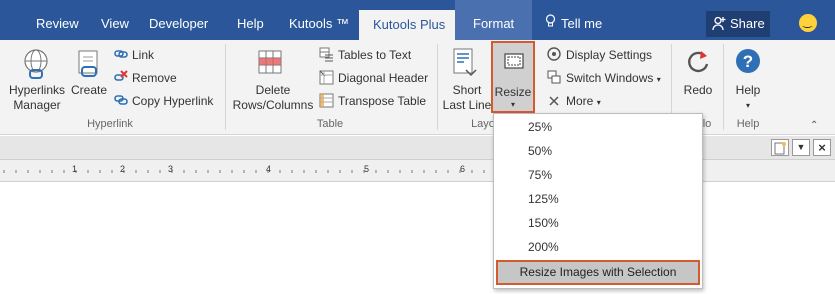 Image resolution: width=835 pixels, height=294 pixels. Describe the element at coordinates (748, 124) in the screenshot. I see `help-group-label: Help` at that location.